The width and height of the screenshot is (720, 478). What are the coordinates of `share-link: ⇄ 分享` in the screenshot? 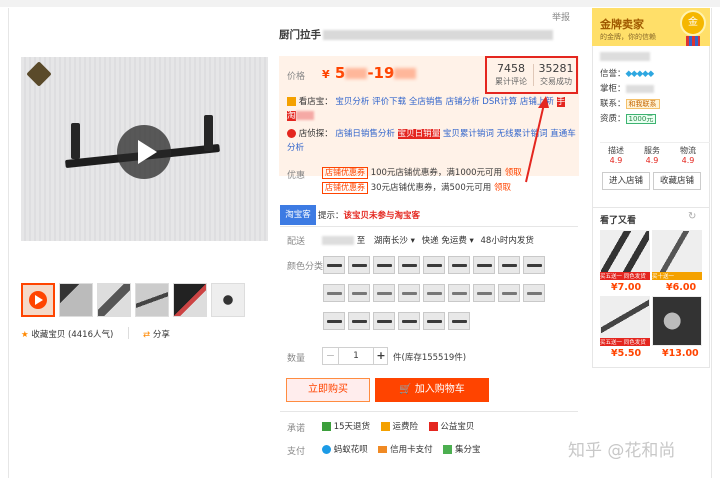 It's located at (156, 334).